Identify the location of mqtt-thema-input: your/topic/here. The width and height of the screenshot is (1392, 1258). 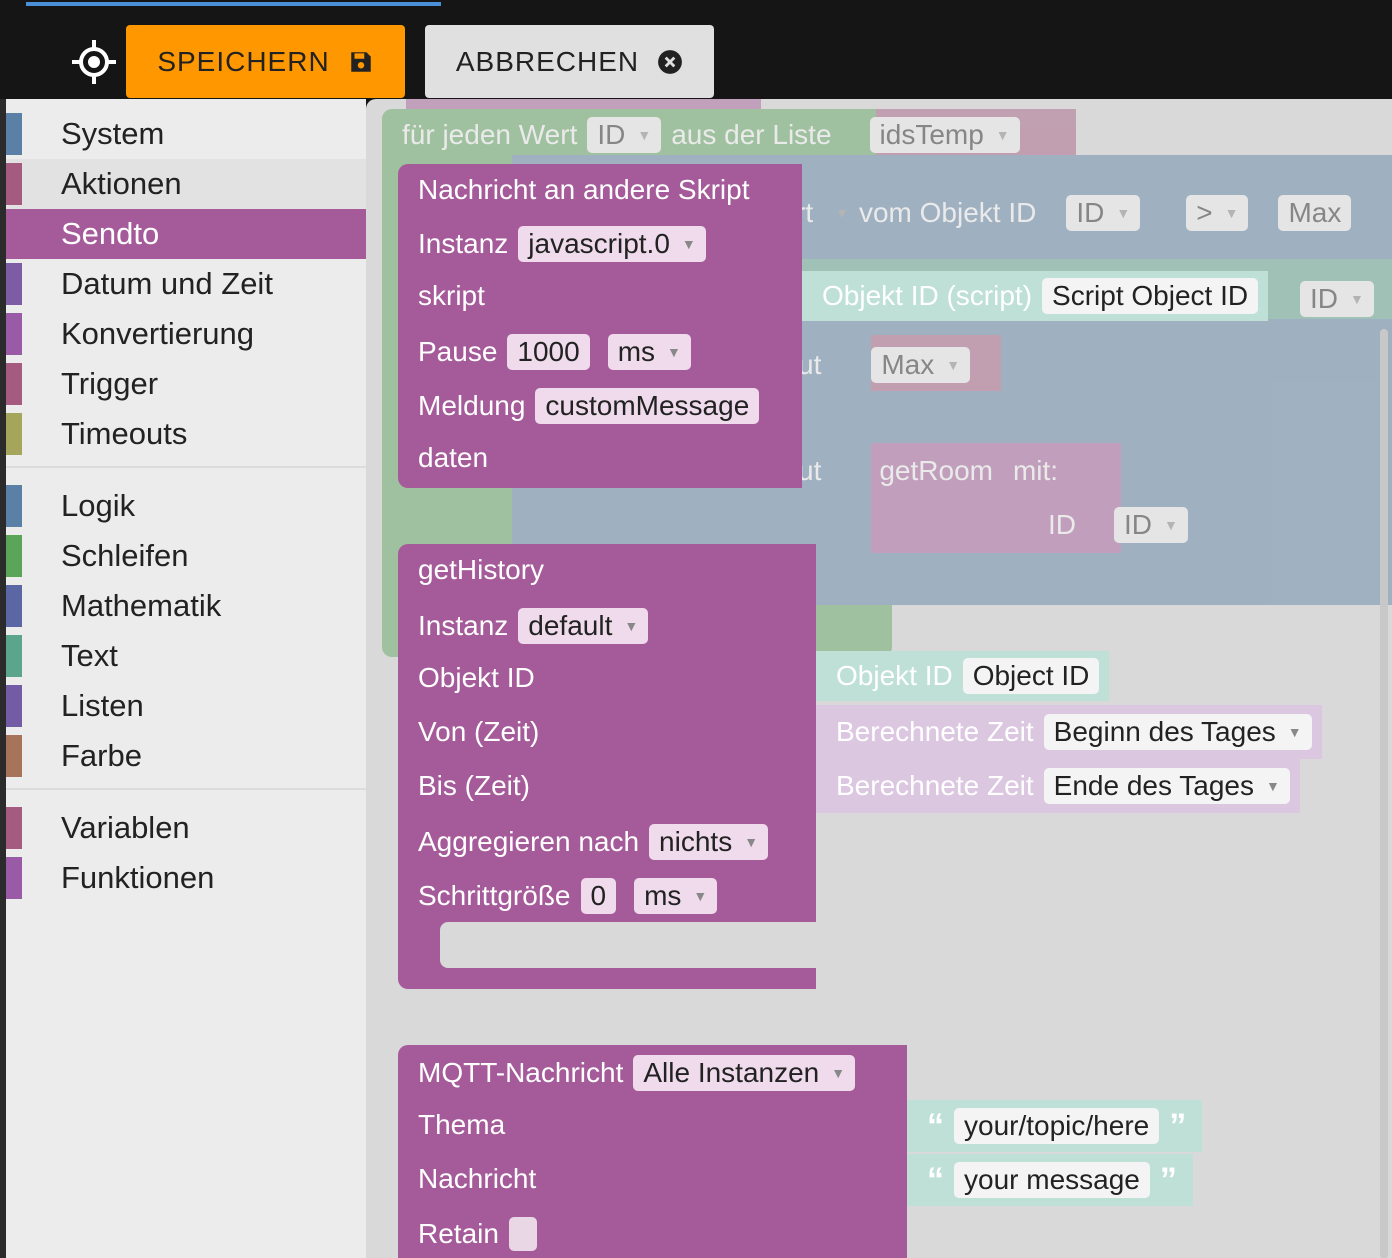
(1057, 1126).